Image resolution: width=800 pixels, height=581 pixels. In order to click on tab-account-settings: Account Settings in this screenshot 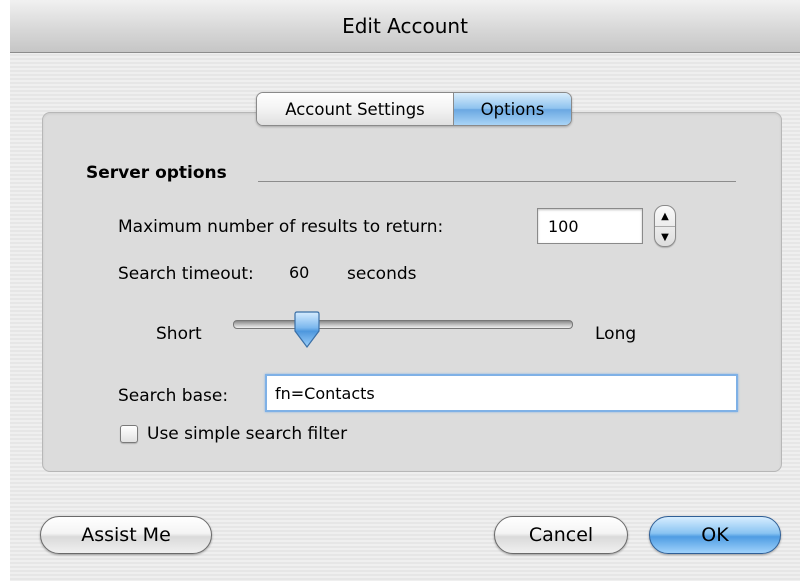, I will do `click(355, 109)`.